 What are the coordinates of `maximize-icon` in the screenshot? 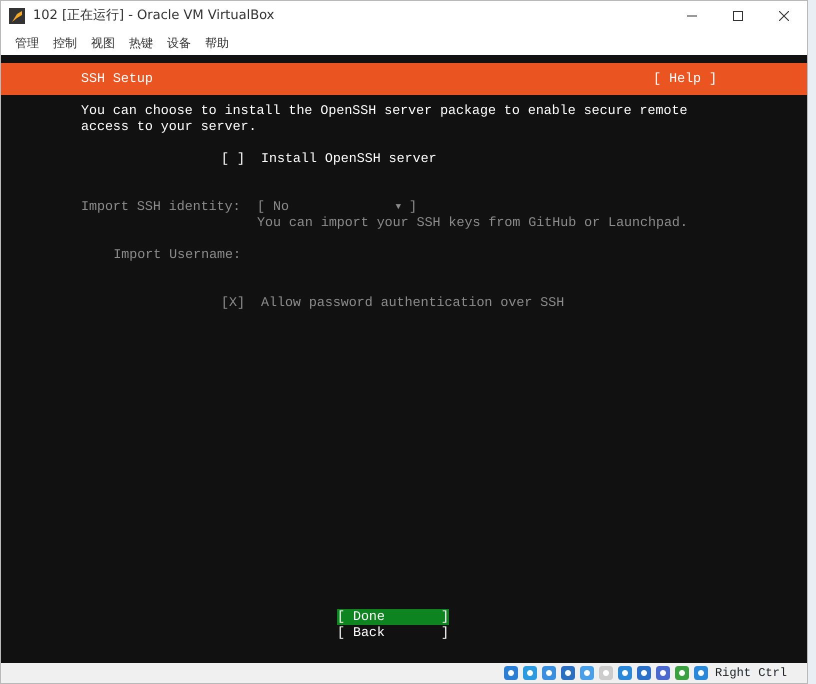 It's located at (738, 16).